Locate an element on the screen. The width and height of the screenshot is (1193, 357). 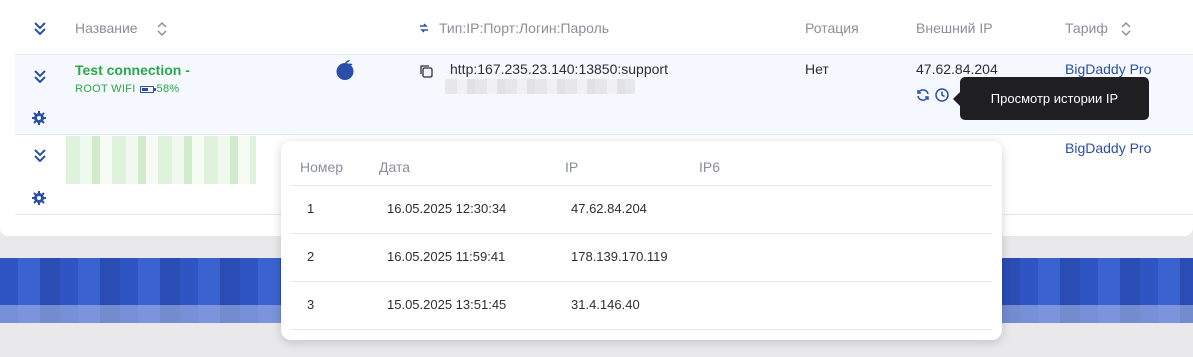
history-header-ip6: IP6 is located at coordinates (710, 167).